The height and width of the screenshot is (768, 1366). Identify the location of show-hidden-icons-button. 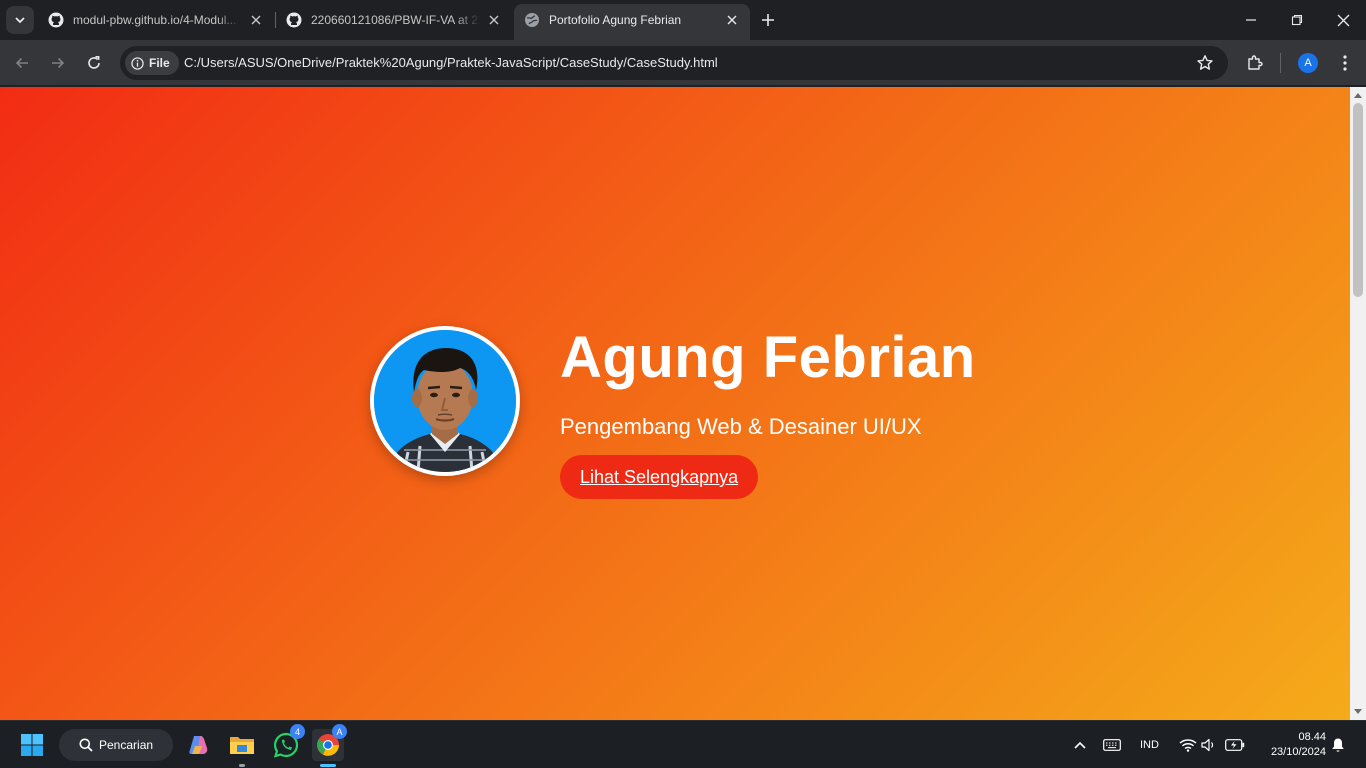
(1080, 745).